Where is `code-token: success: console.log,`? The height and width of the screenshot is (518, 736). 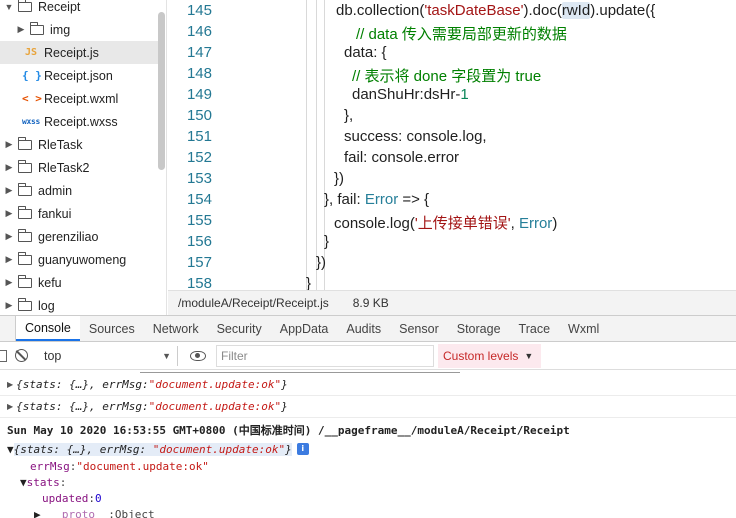
code-token: success: console.log, is located at coordinates (415, 136).